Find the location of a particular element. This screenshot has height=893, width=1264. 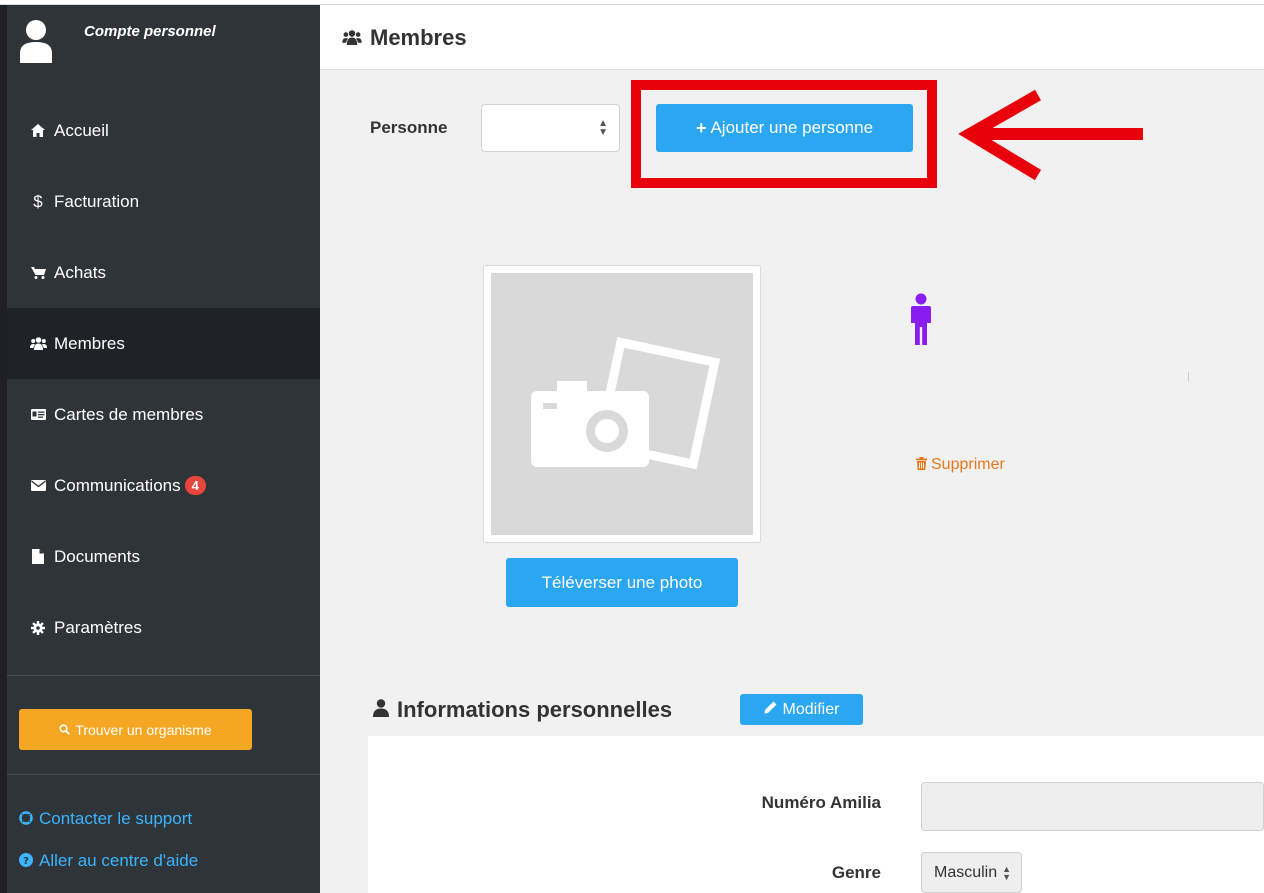

find-organization-button: Trouver un organisme is located at coordinates (135, 729).